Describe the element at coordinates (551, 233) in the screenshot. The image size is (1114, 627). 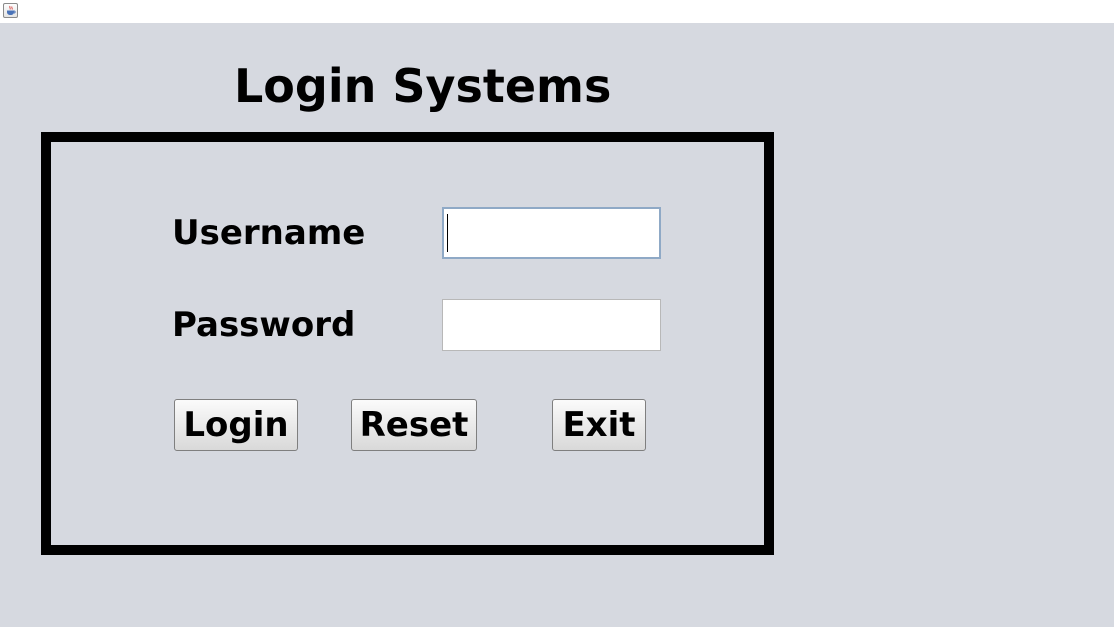
I see `username-input` at that location.